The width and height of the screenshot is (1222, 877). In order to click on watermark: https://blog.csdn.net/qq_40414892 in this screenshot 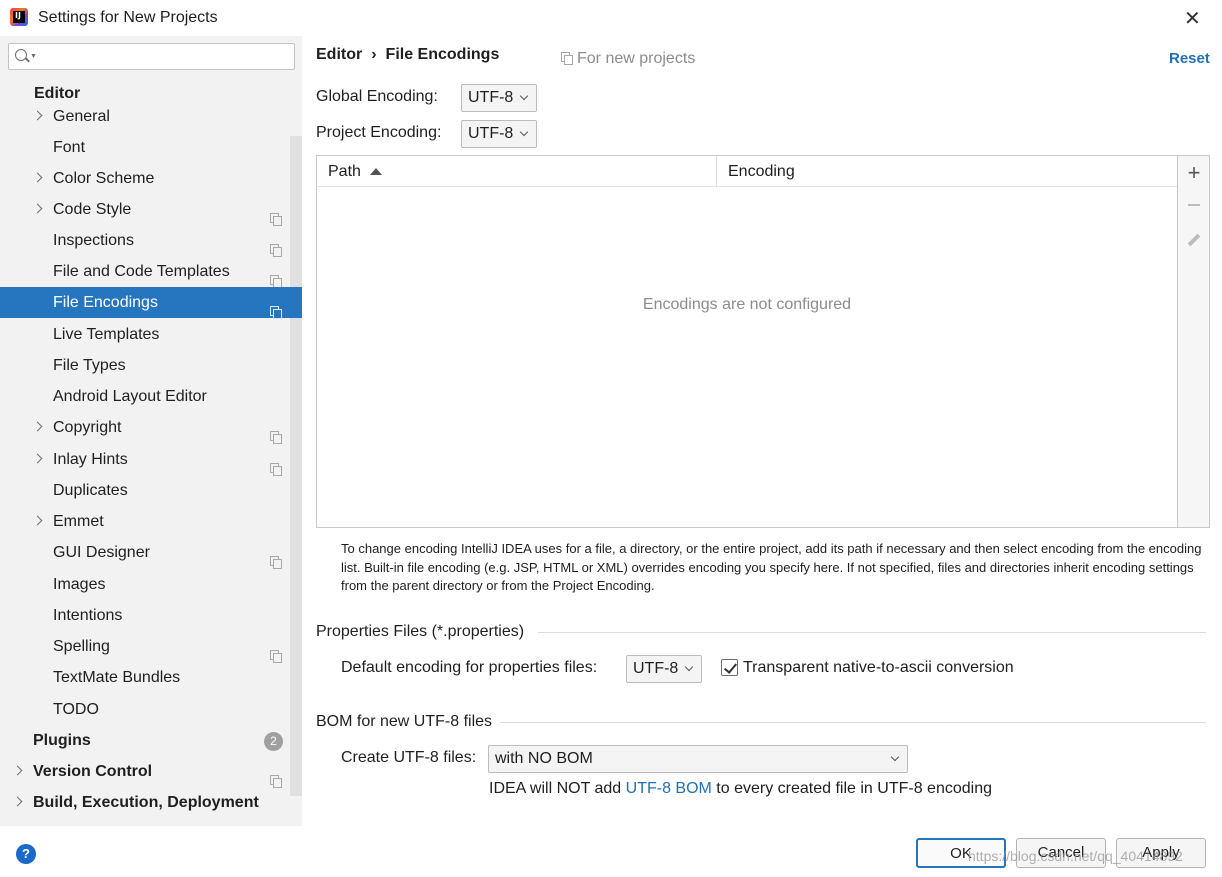, I will do `click(1075, 856)`.